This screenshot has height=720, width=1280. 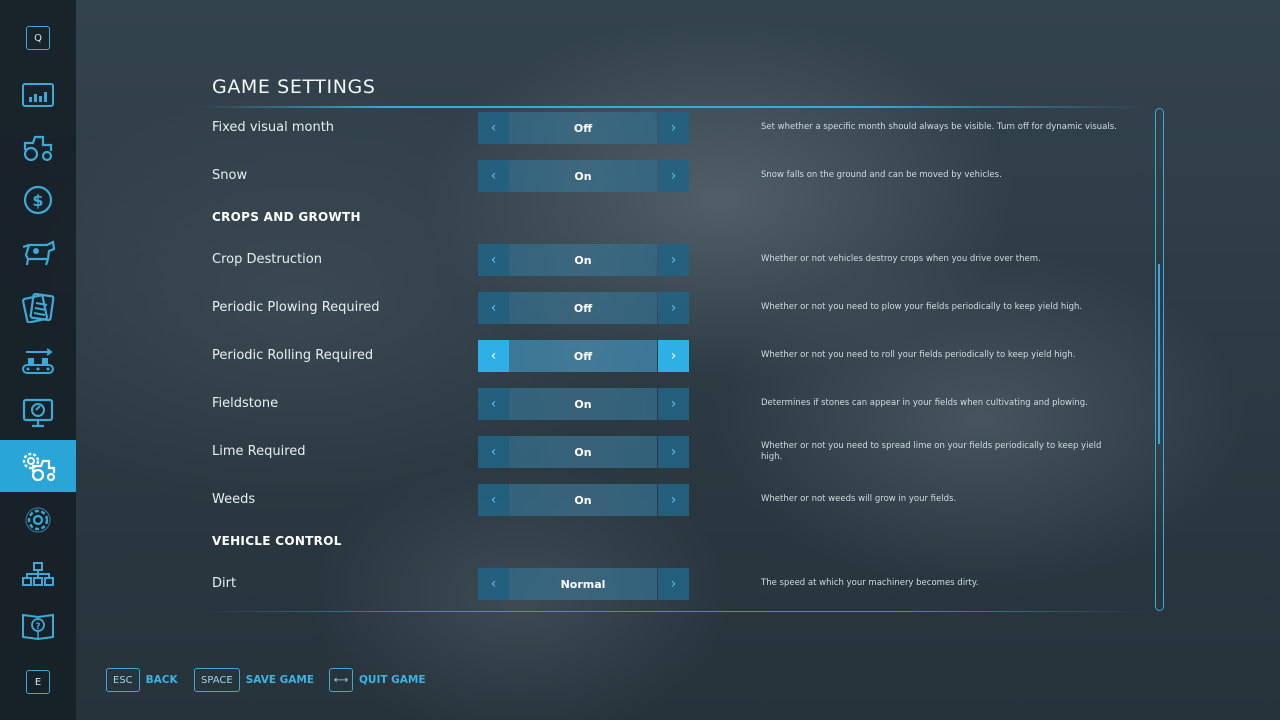 I want to click on sidebar-item-animals, so click(x=38, y=253).